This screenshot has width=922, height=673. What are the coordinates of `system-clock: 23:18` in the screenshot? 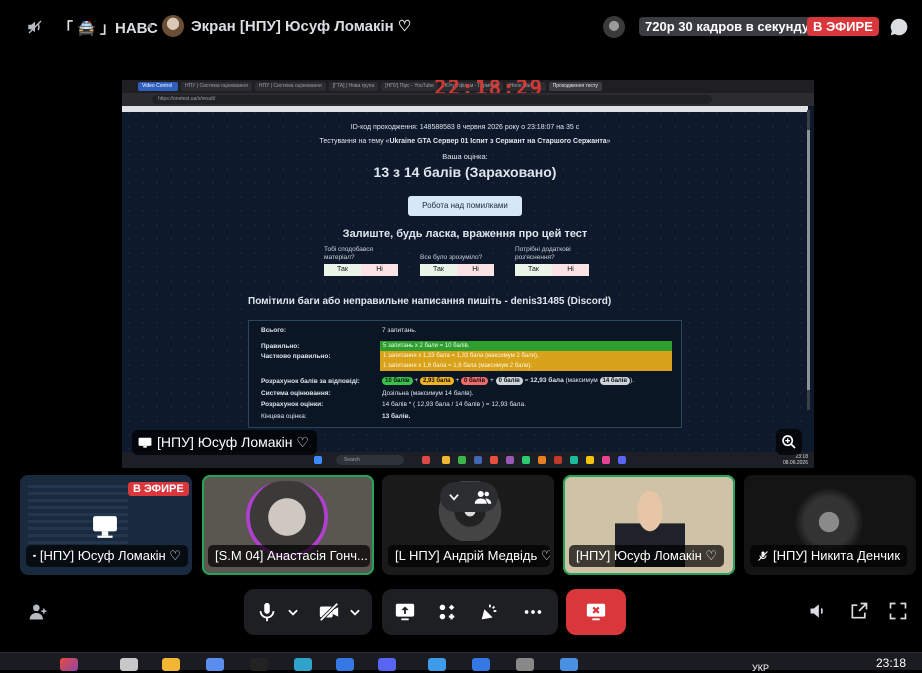 It's located at (891, 663).